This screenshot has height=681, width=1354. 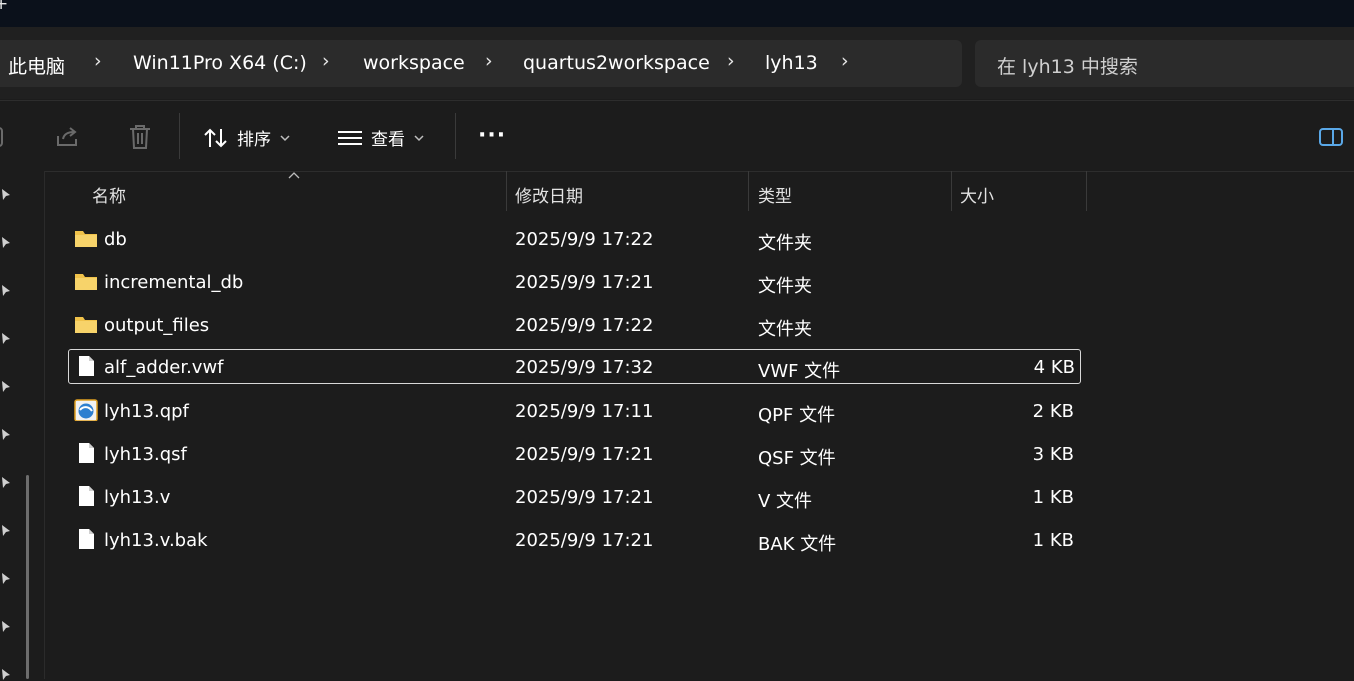 I want to click on file-row: db 2025/9/9 17:22 文件夹, so click(x=574, y=238).